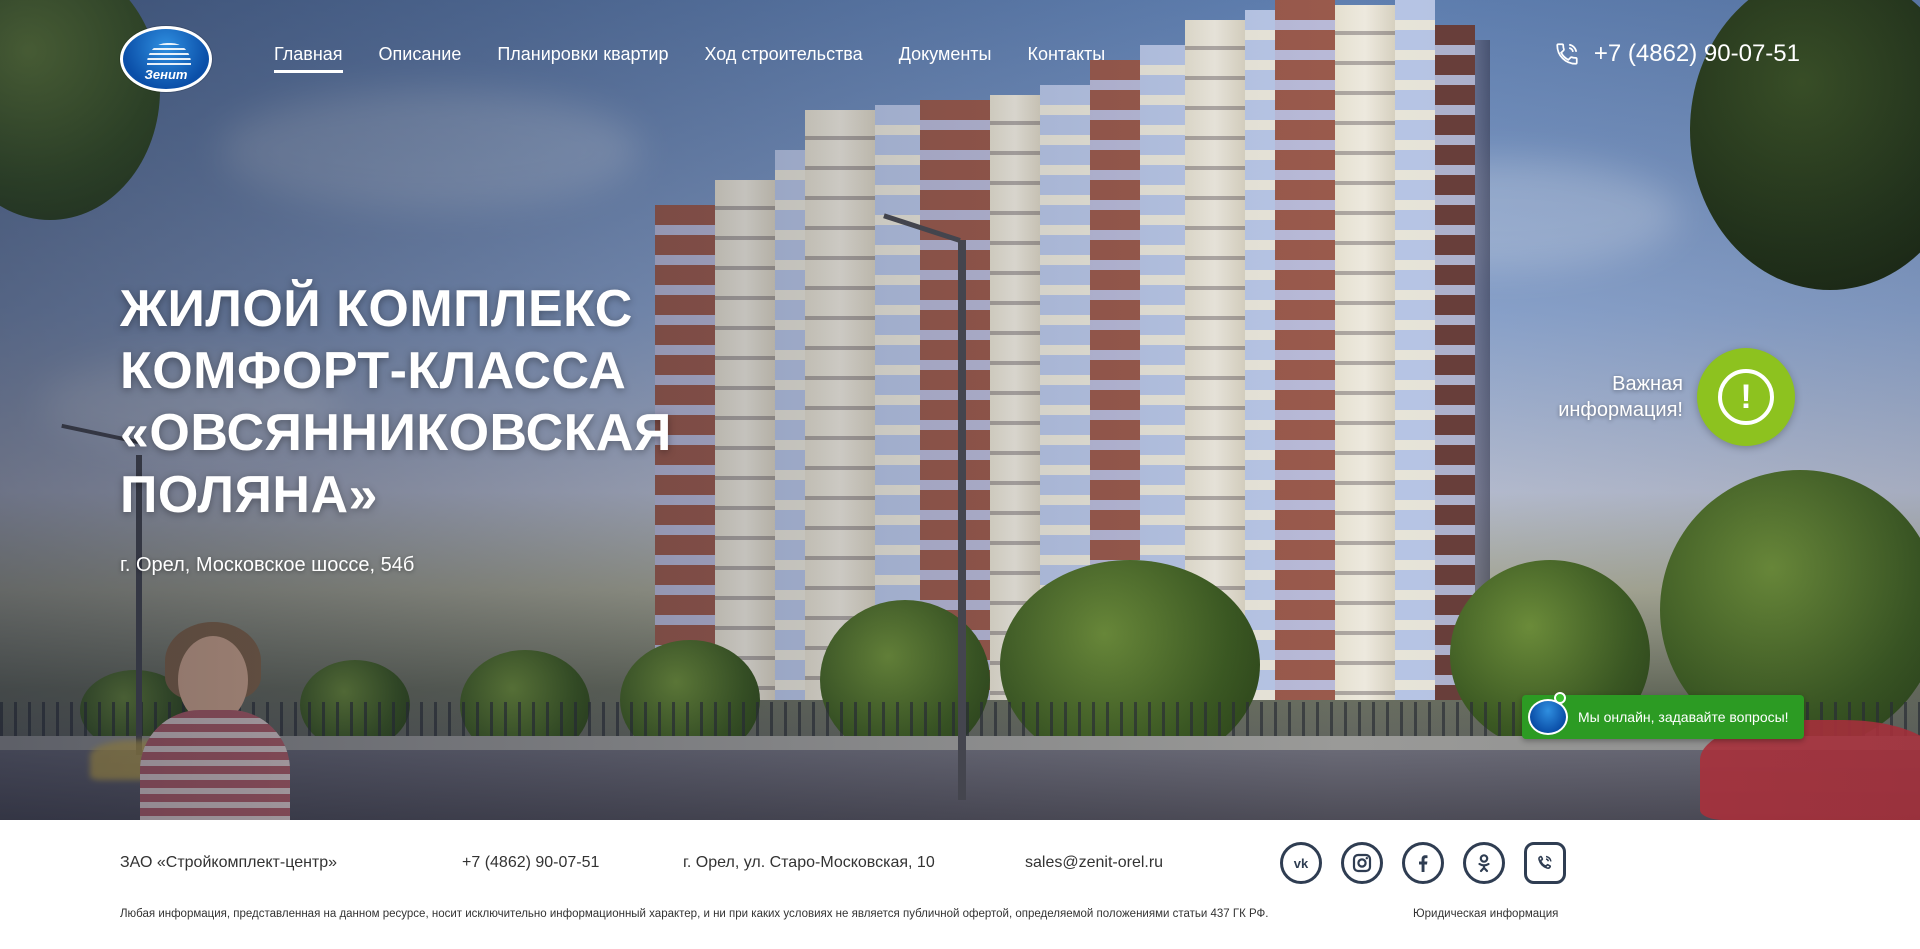 The width and height of the screenshot is (1920, 949). I want to click on exclamation-icon: !, so click(1746, 397).